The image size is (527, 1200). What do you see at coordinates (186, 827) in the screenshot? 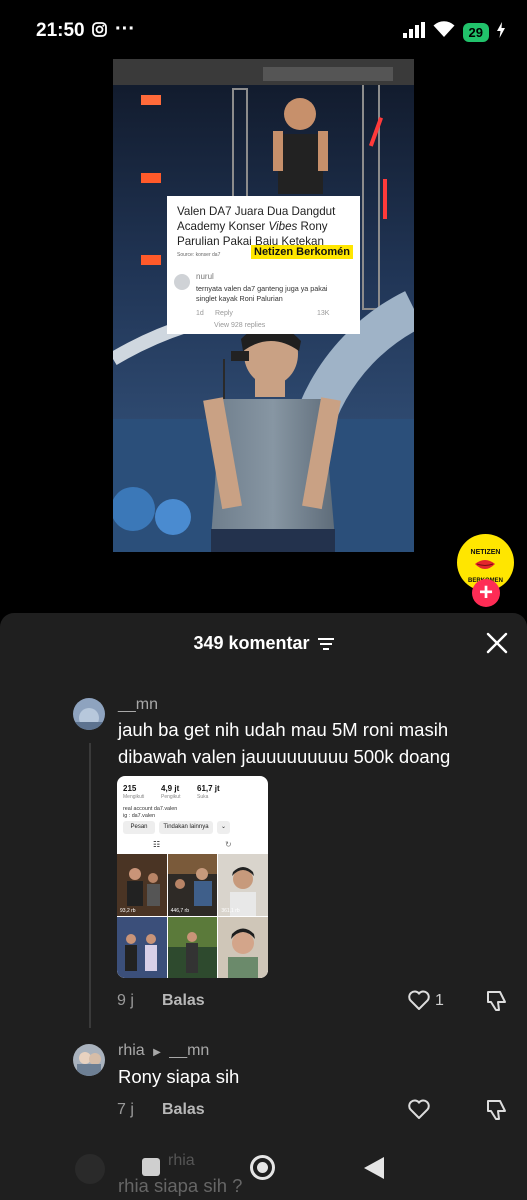
I see `more-actions-button: Tindakan lainnya` at bounding box center [186, 827].